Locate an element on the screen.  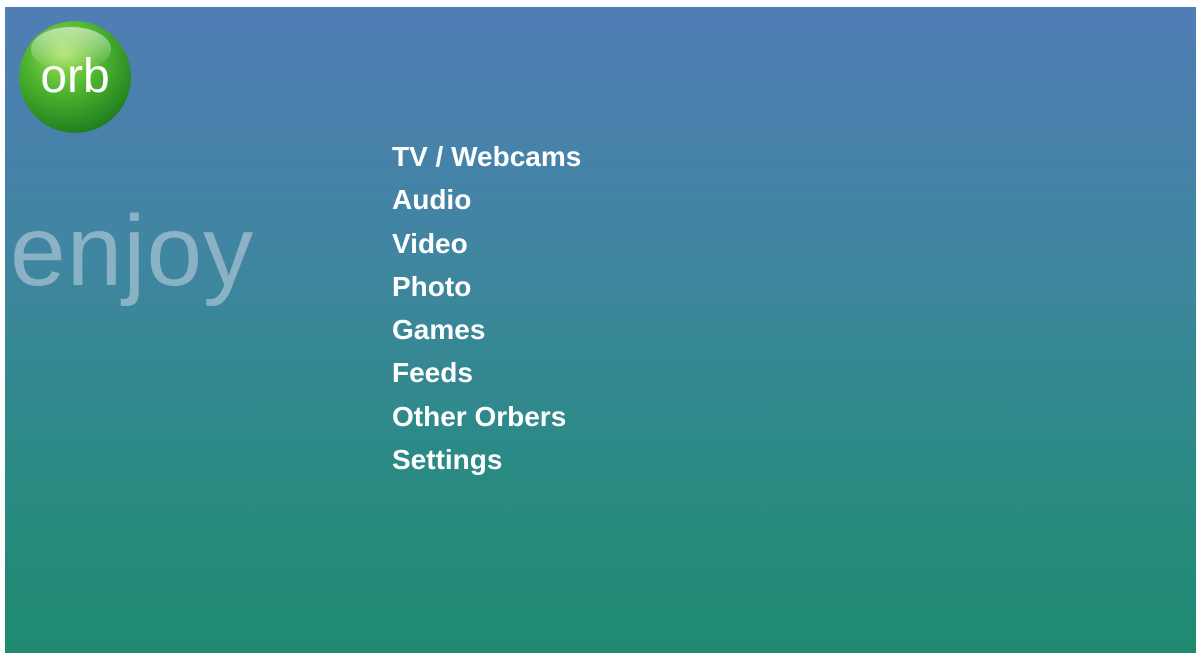
menu-item-other-orbers: Other Orbers is located at coordinates (486, 416).